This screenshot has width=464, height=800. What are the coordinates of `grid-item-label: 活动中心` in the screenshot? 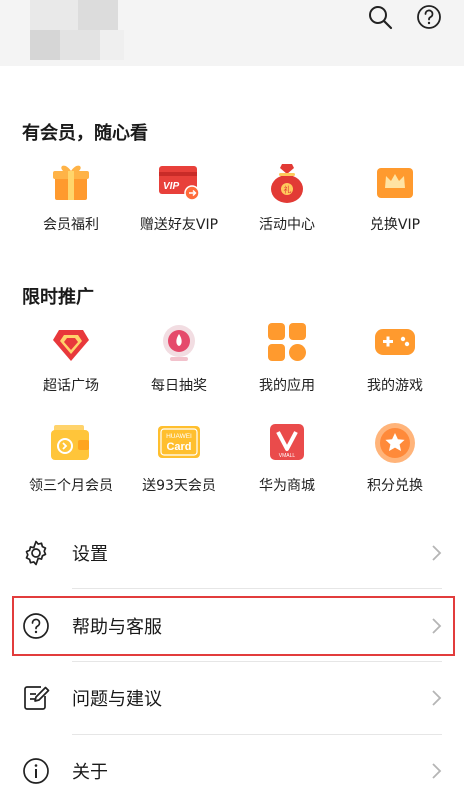 It's located at (287, 225).